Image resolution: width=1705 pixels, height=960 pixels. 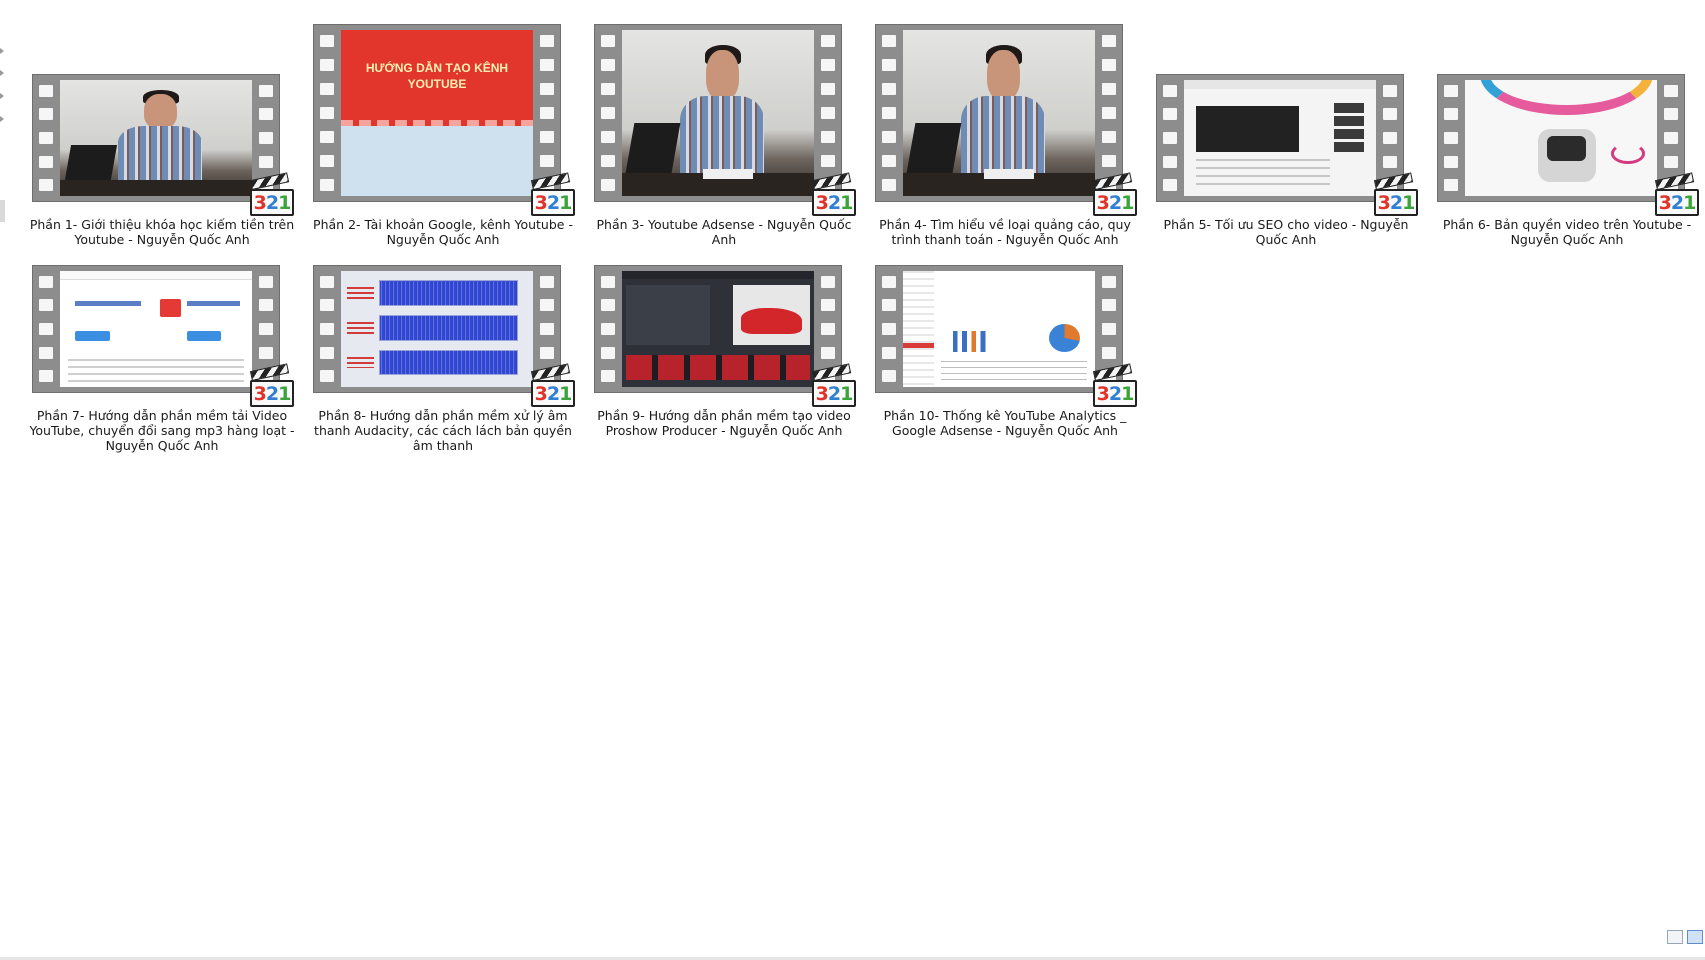 I want to click on video-frame-converter-site, so click(x=156, y=329).